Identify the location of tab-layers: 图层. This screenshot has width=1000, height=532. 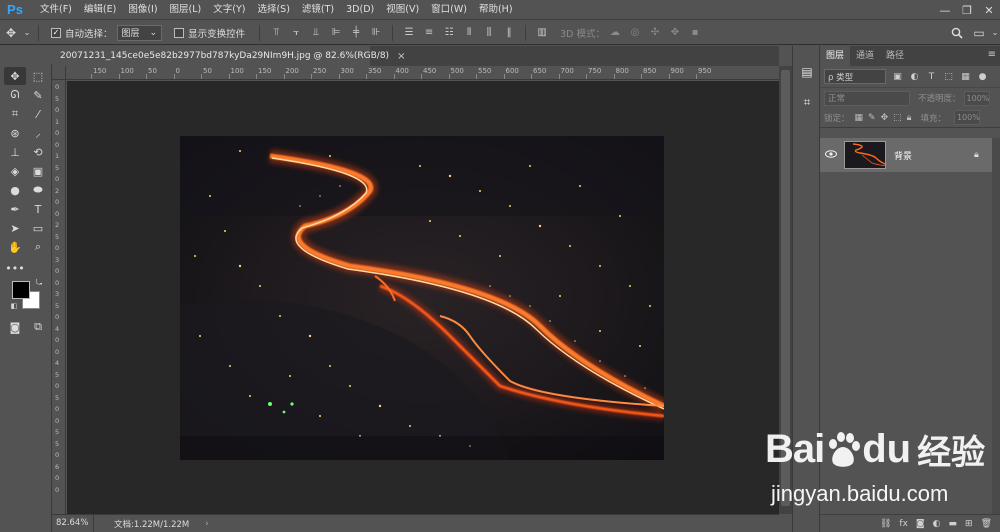
(835, 56).